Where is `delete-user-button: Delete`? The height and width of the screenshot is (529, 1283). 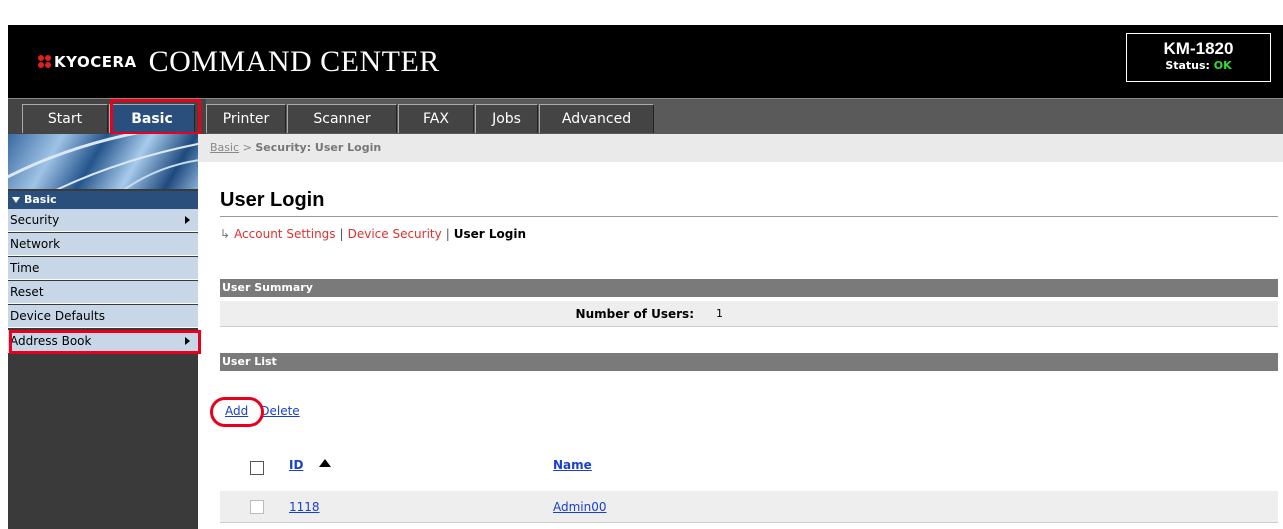
delete-user-button: Delete is located at coordinates (279, 411).